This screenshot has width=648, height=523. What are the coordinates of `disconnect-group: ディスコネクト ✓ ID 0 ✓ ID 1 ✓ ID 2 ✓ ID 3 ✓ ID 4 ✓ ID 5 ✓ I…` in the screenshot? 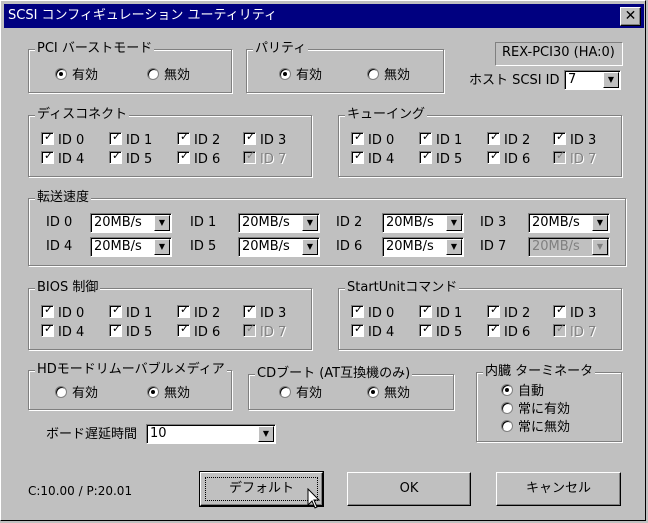 It's located at (170, 142).